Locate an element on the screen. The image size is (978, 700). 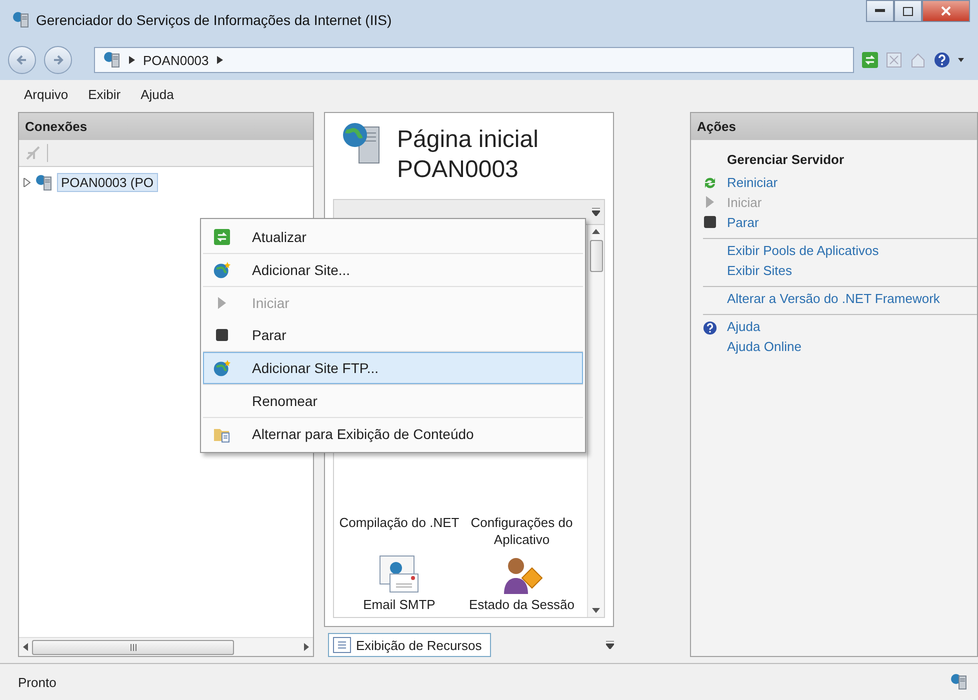
panel-title: Ações is located at coordinates (834, 126).